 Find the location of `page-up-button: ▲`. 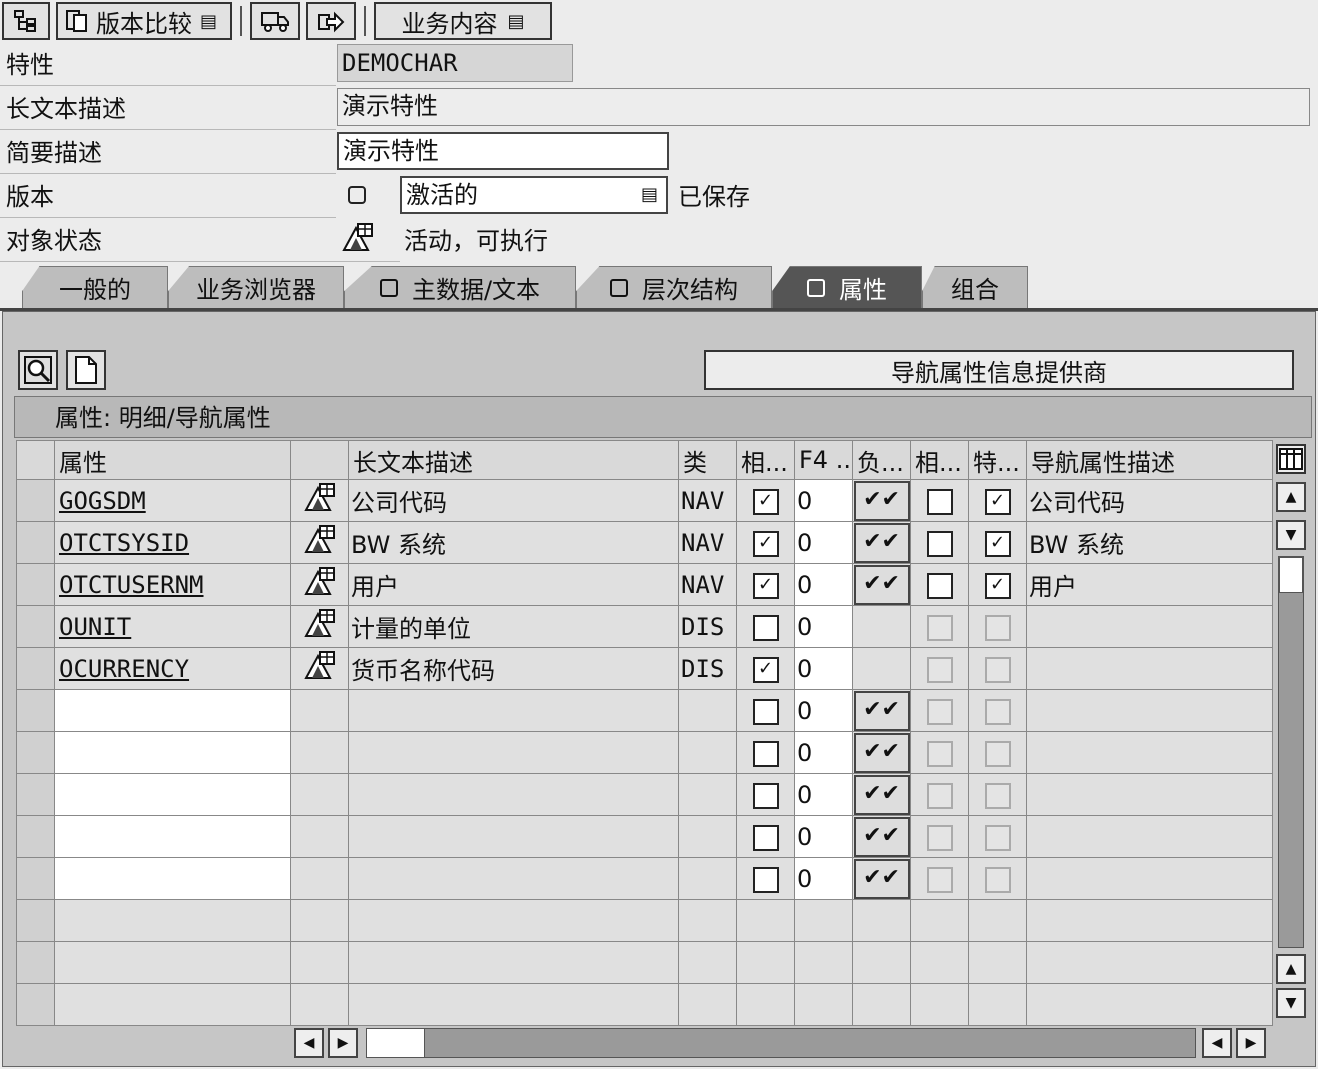

page-up-button: ▲ is located at coordinates (1291, 969).